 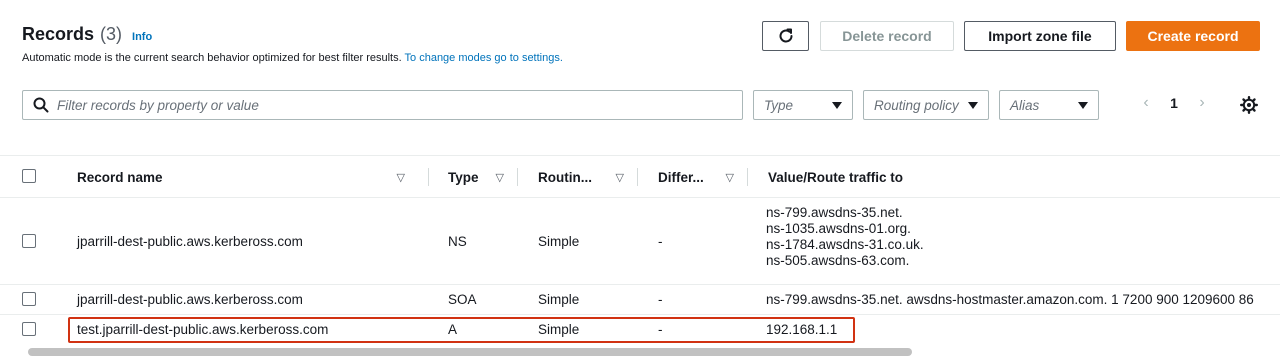 What do you see at coordinates (1146, 103) in the screenshot?
I see `previous-page-icon: ‹` at bounding box center [1146, 103].